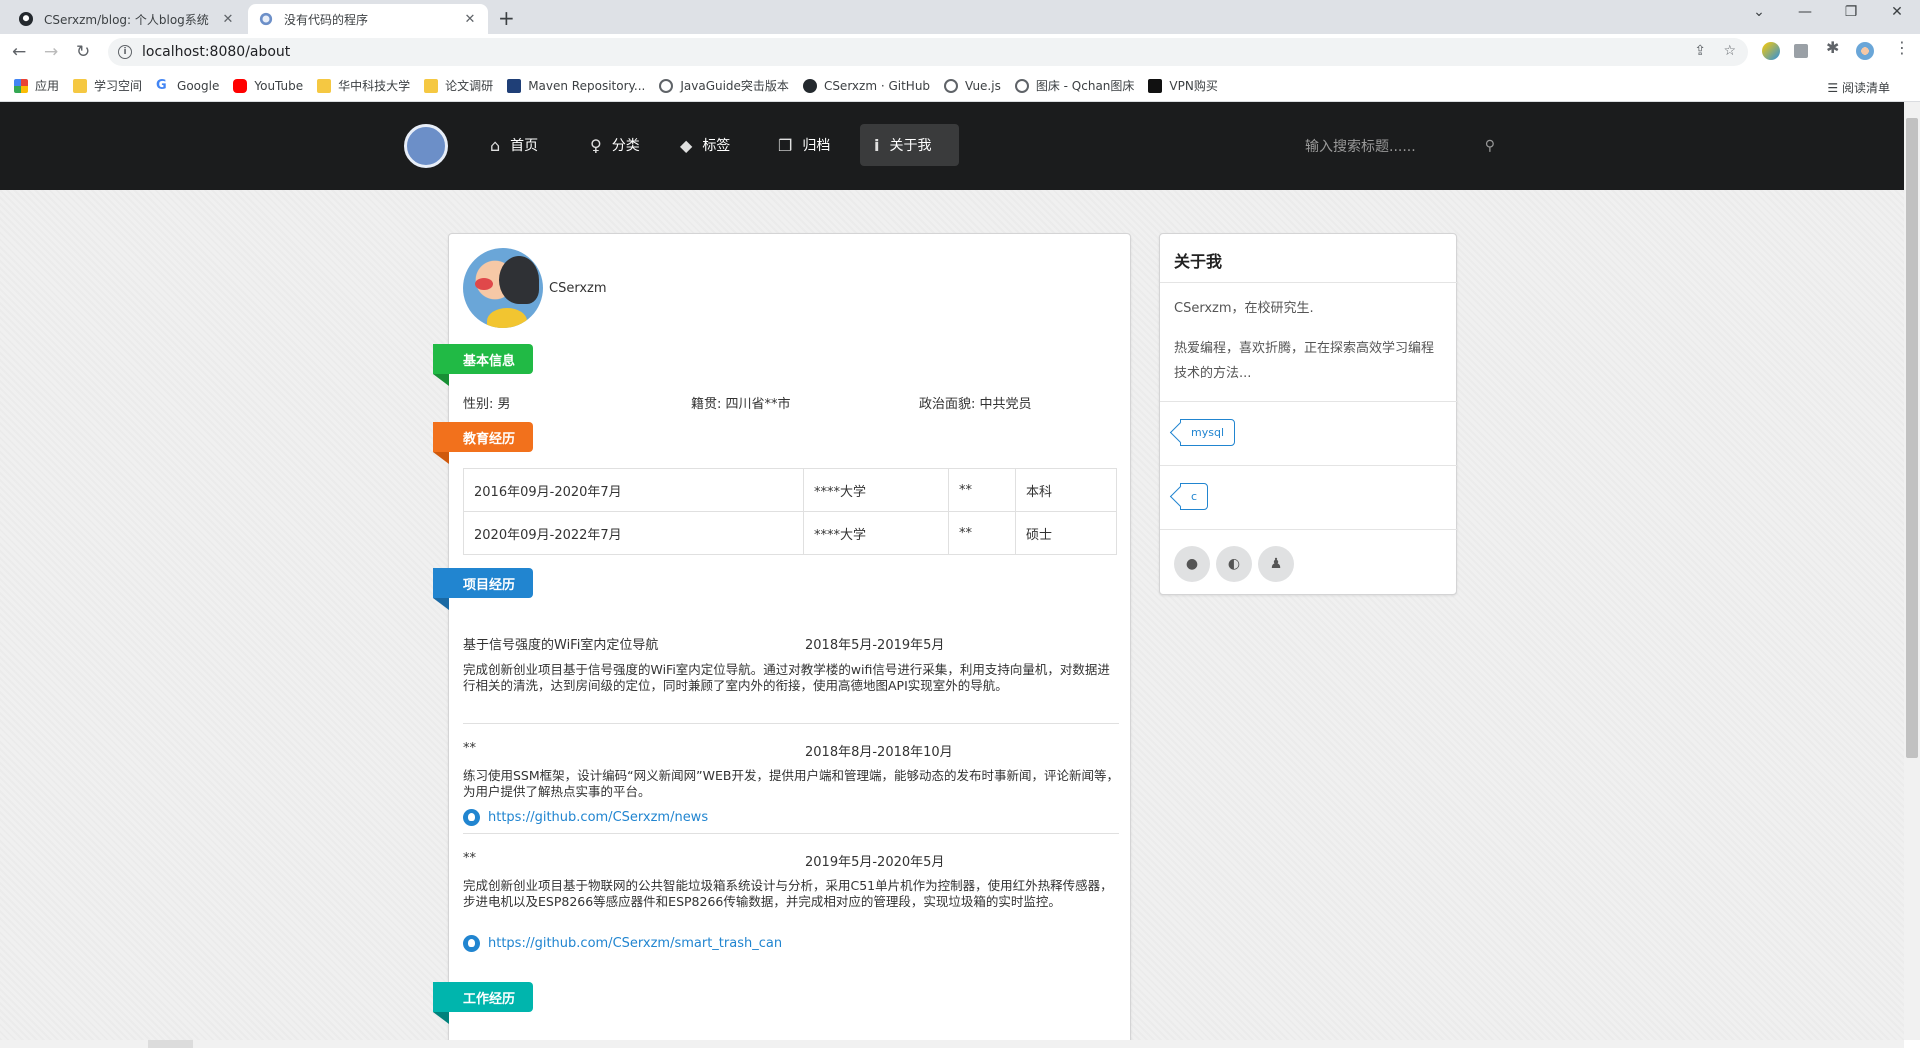  Describe the element at coordinates (1729, 51) in the screenshot. I see `bookmark-star-icon: ☆` at that location.